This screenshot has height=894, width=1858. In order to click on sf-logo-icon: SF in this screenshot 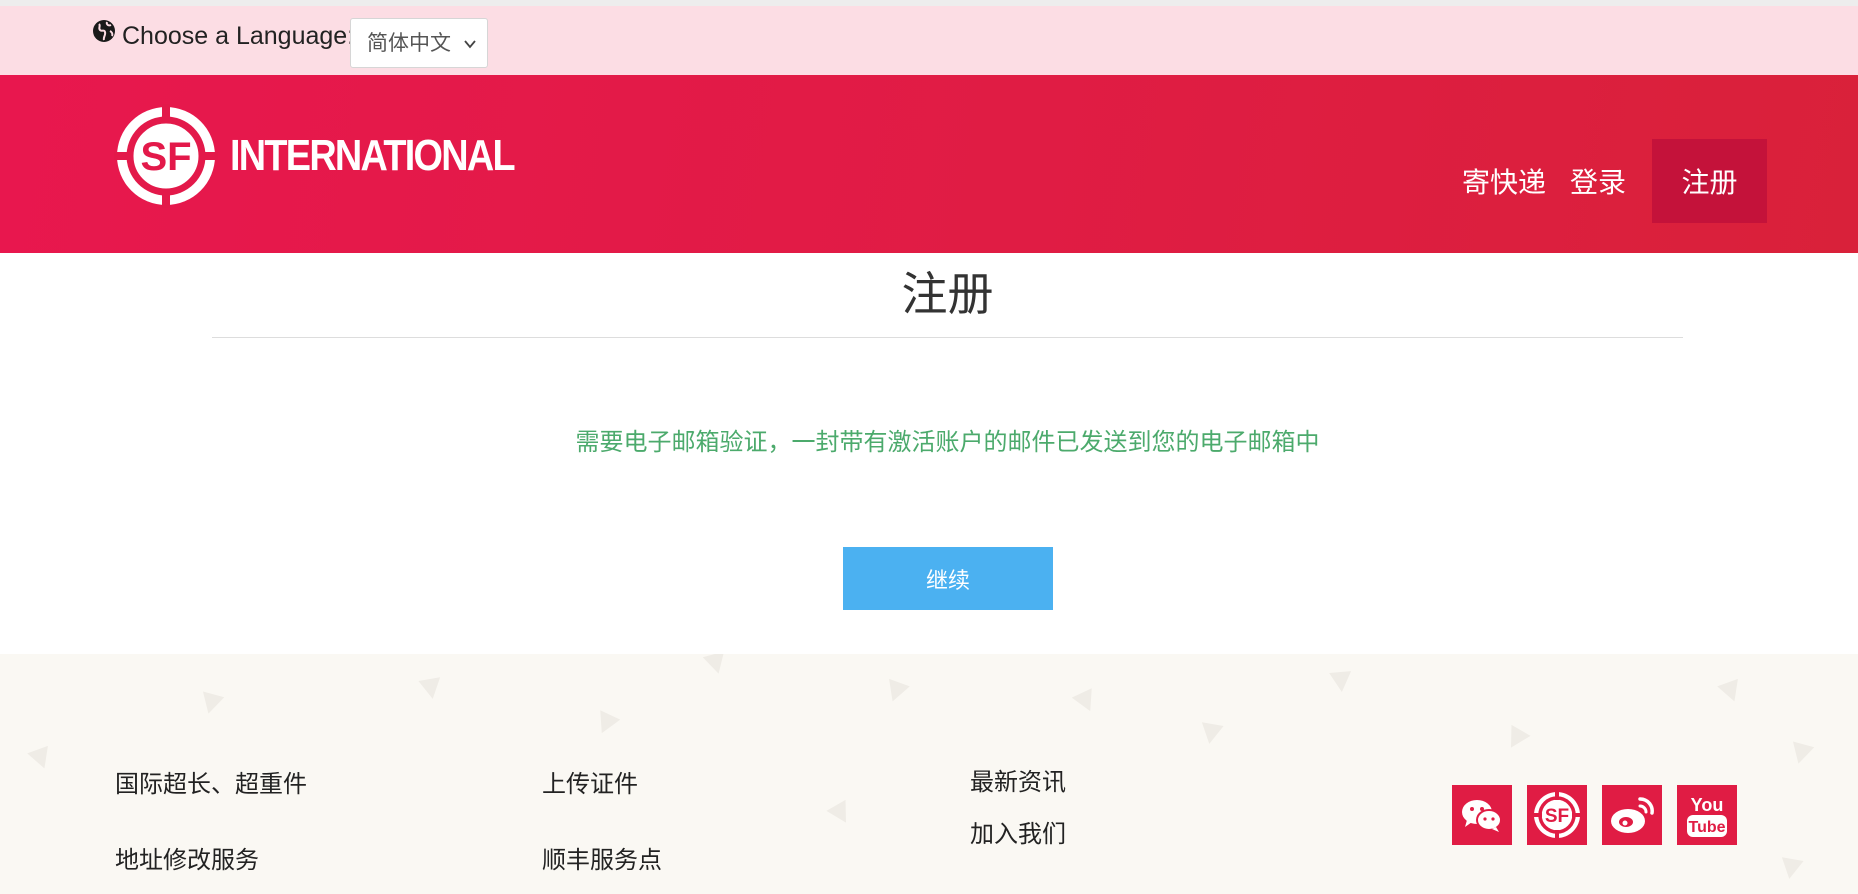, I will do `click(166, 156)`.